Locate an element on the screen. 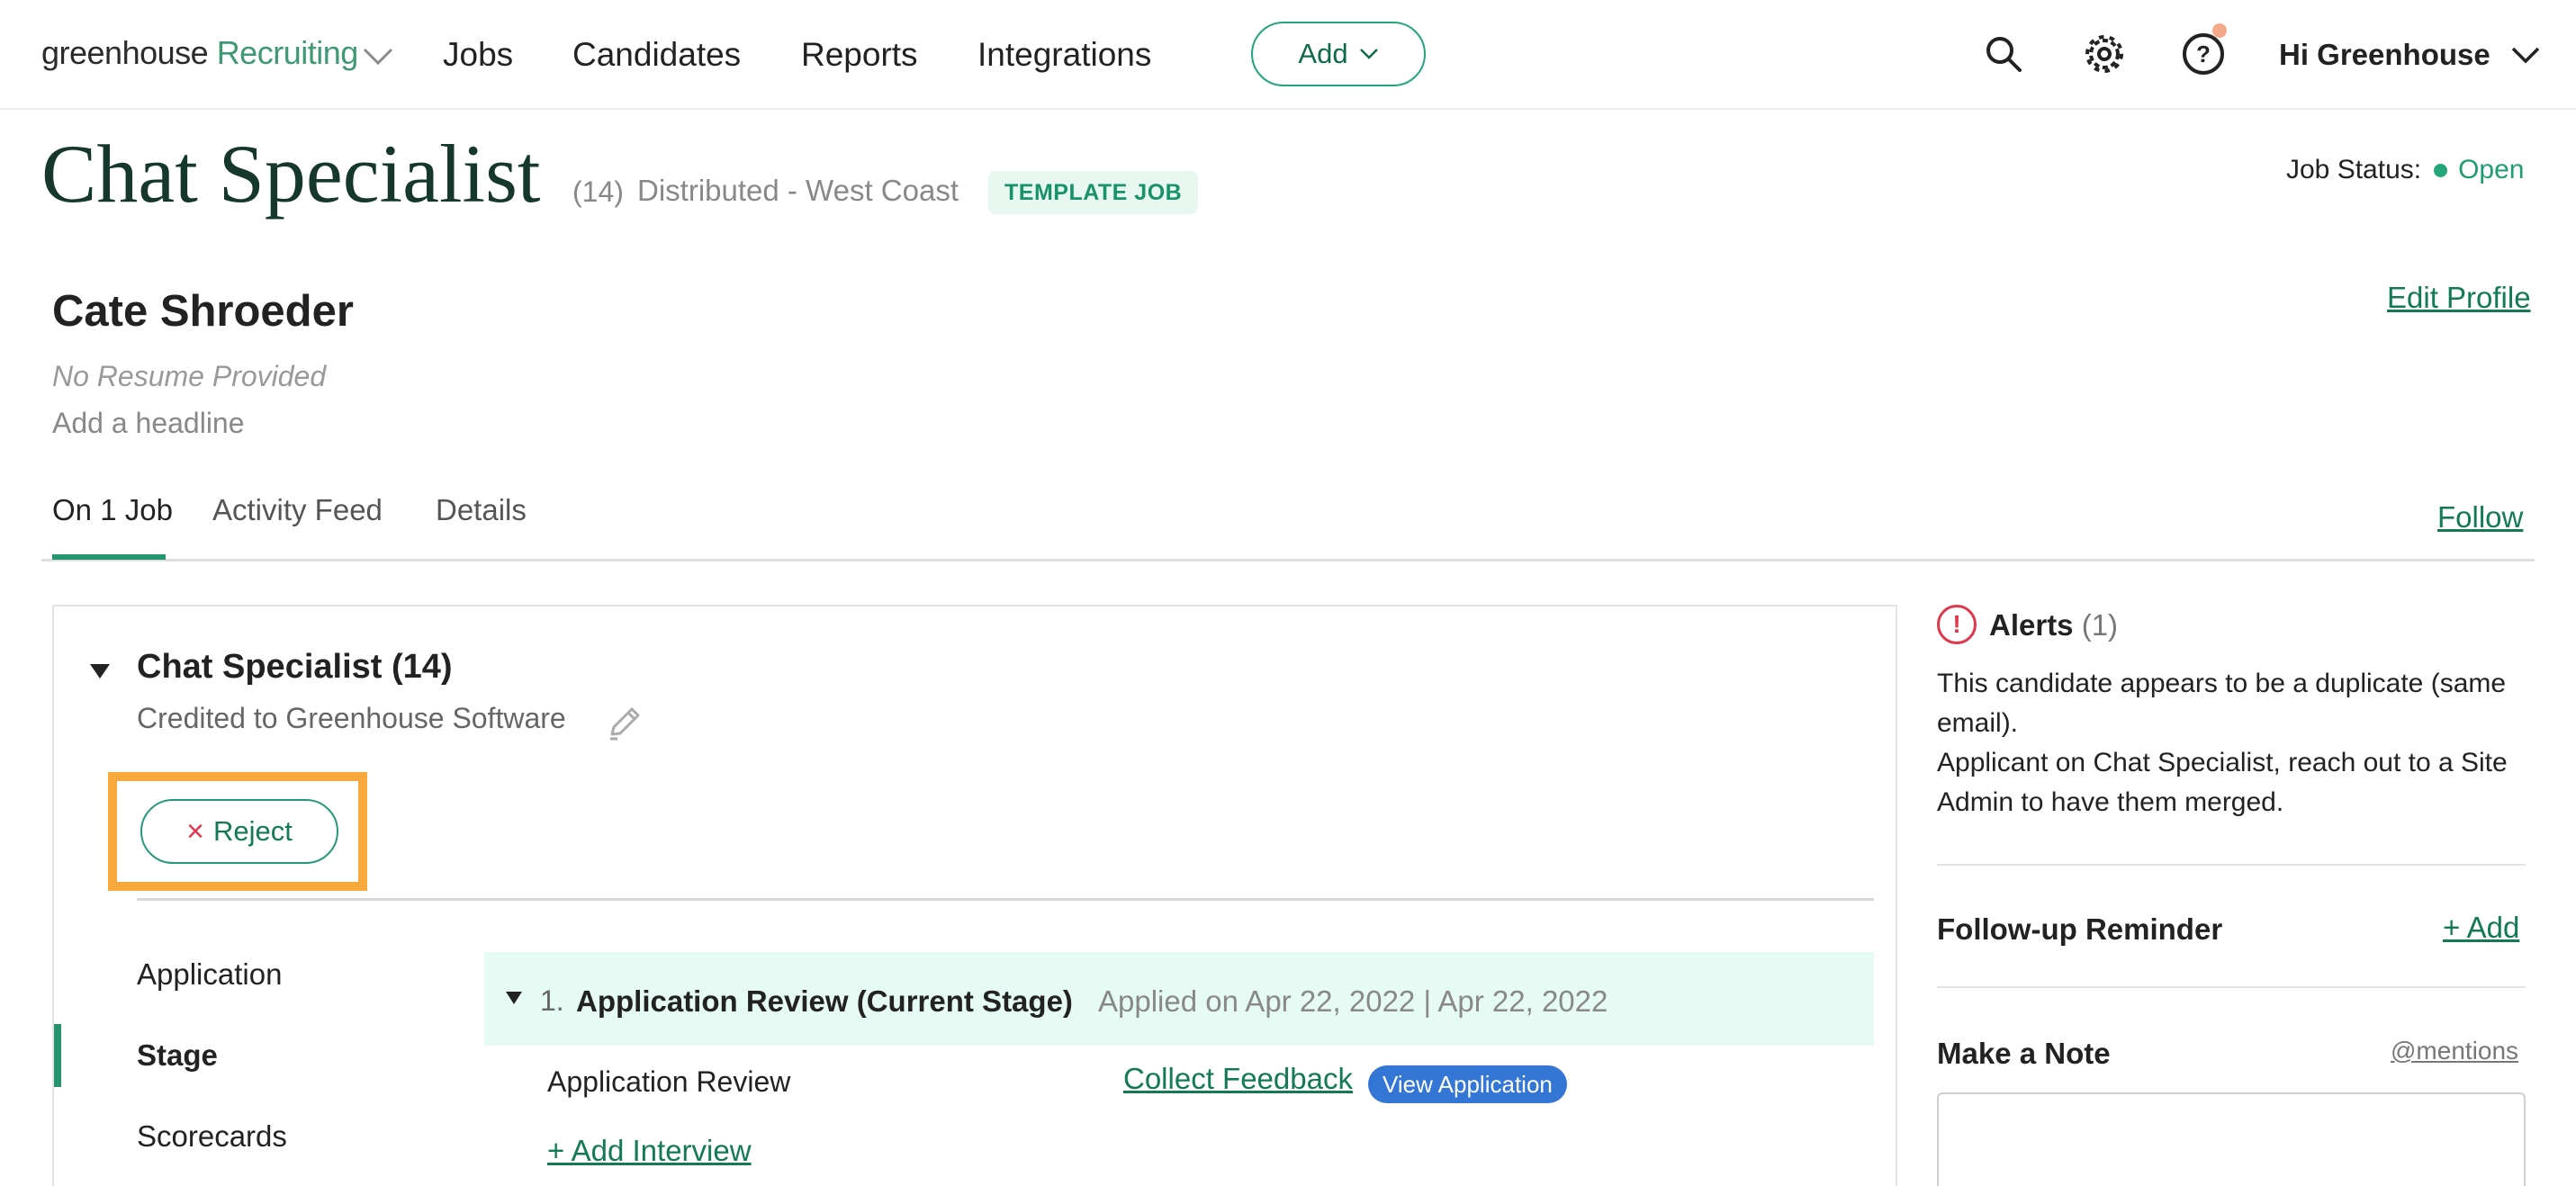  tab-on-1-job: On 1 Job is located at coordinates (112, 522).